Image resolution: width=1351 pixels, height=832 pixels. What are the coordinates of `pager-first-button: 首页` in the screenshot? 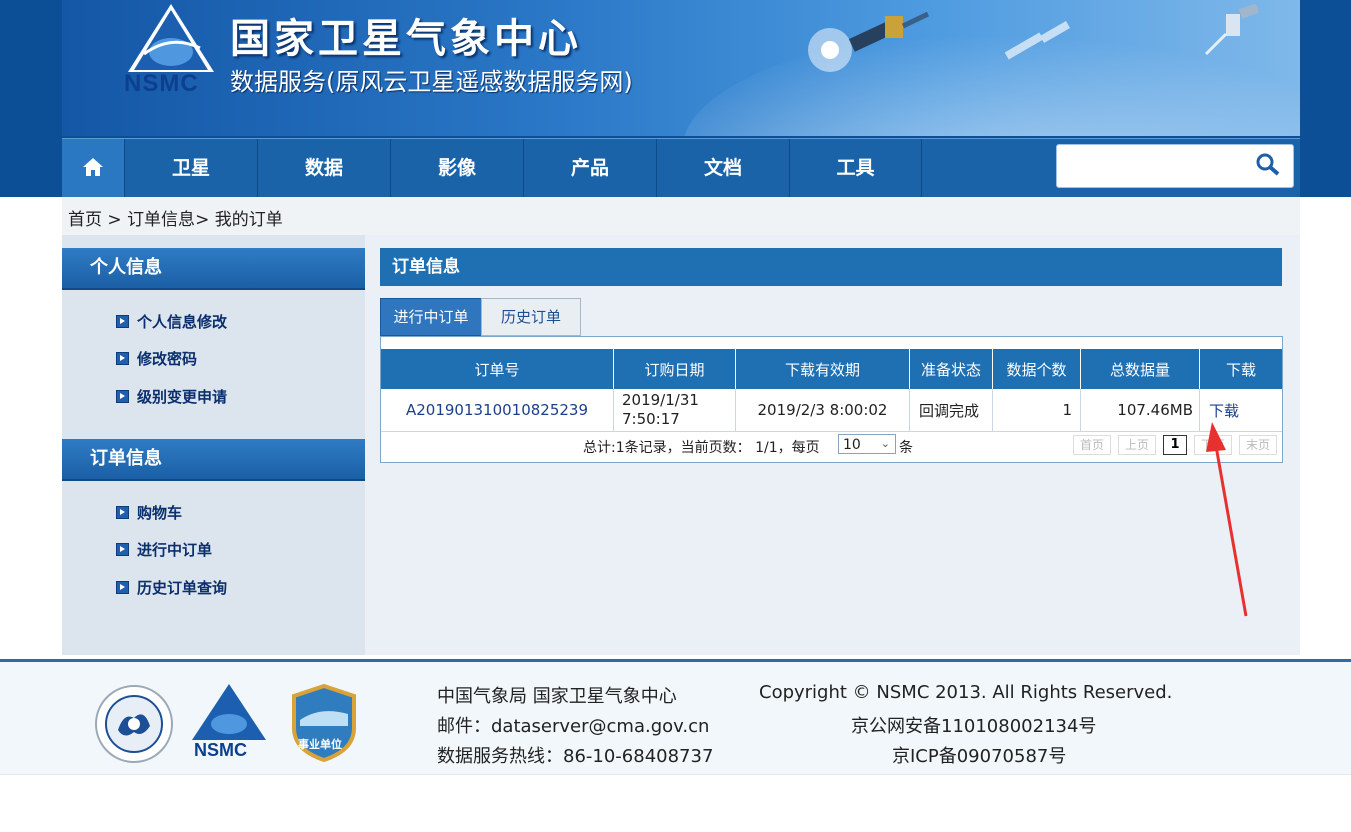 It's located at (1092, 445).